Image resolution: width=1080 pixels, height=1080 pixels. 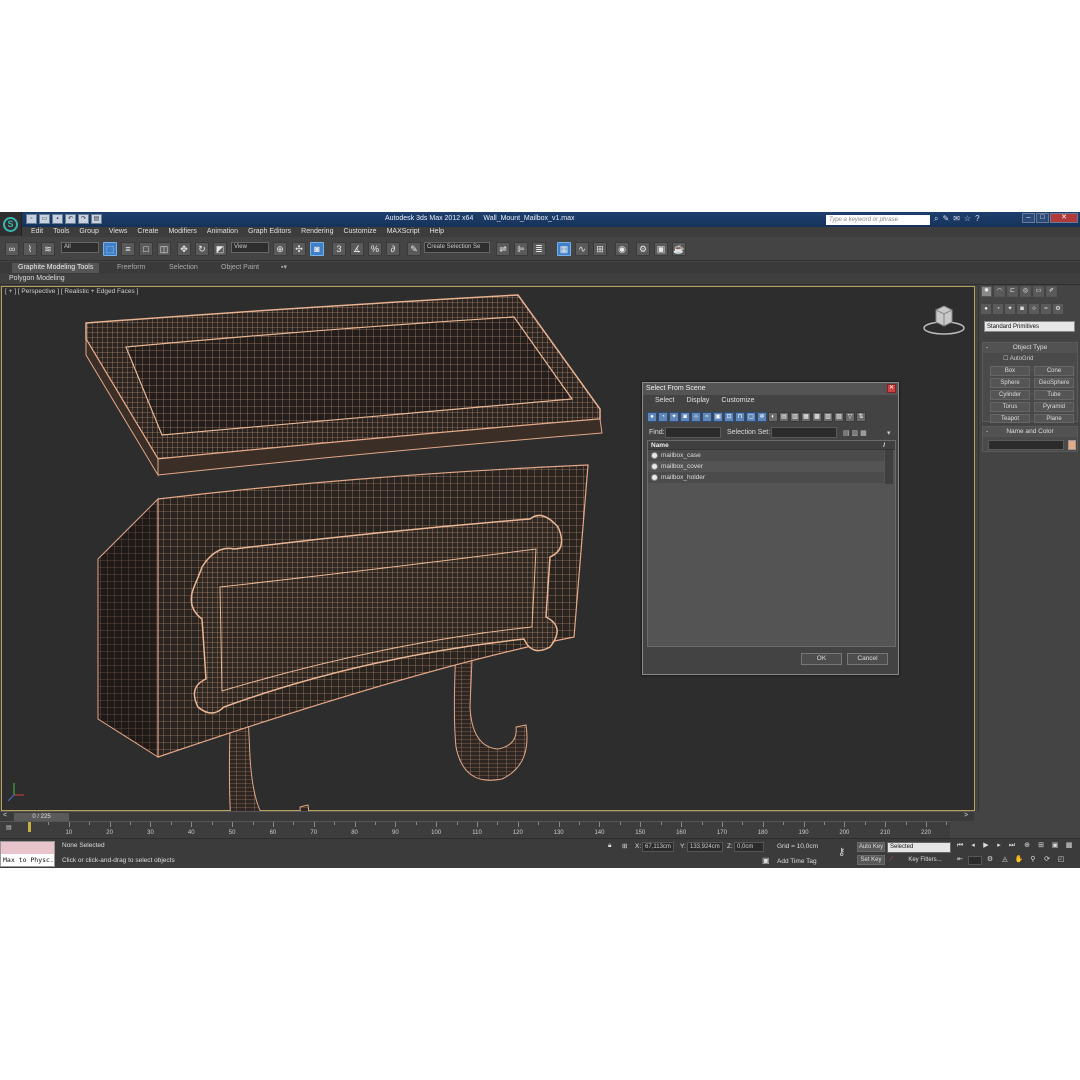 I want to click on time-slider: < 0 / 225 >, so click(x=487, y=816).